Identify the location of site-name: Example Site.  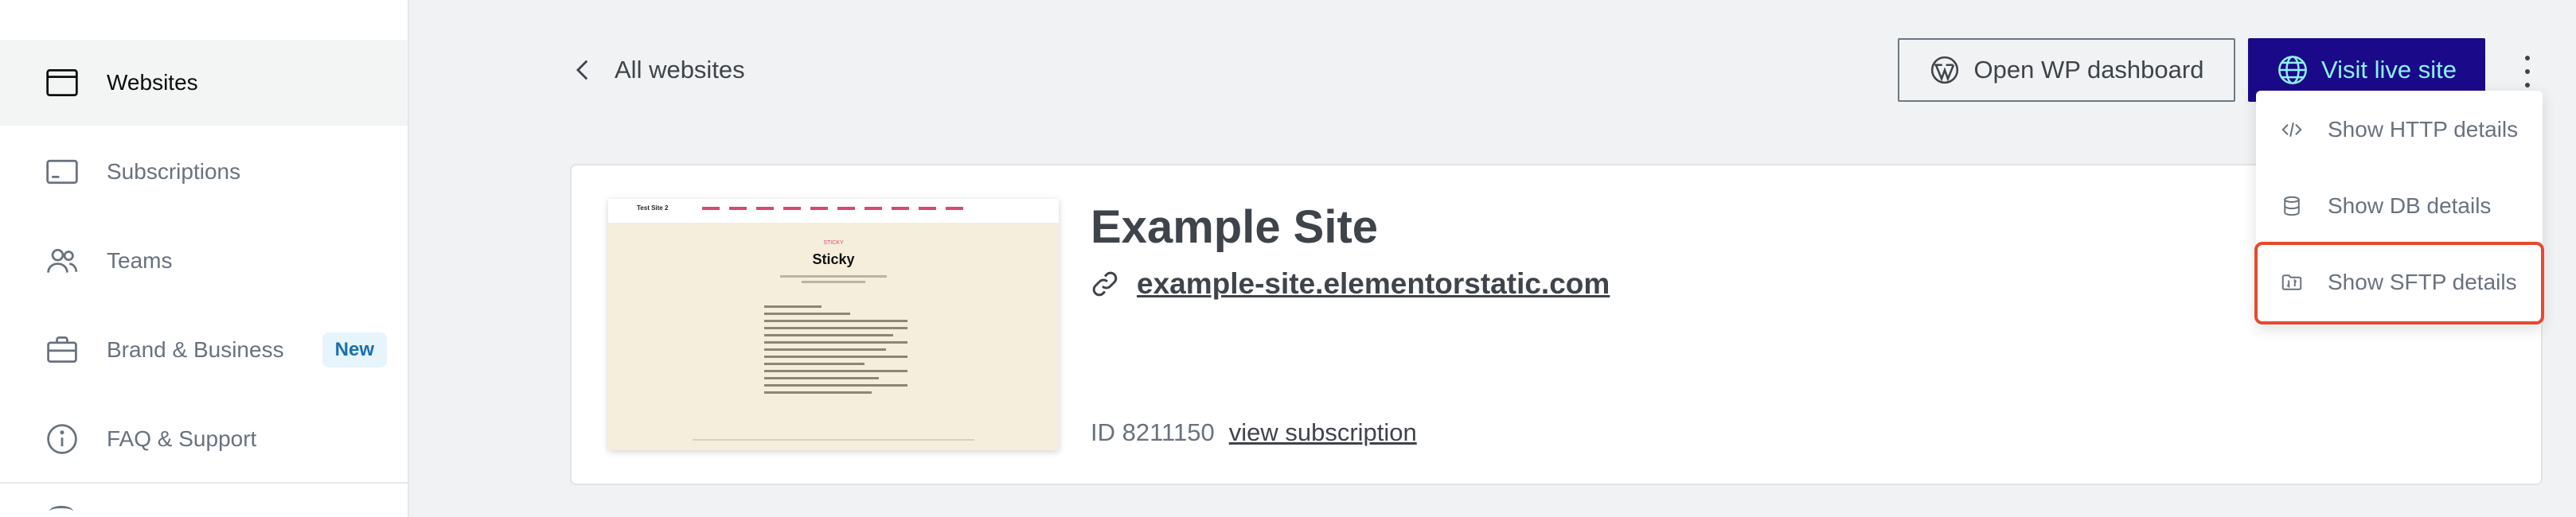
(1235, 227).